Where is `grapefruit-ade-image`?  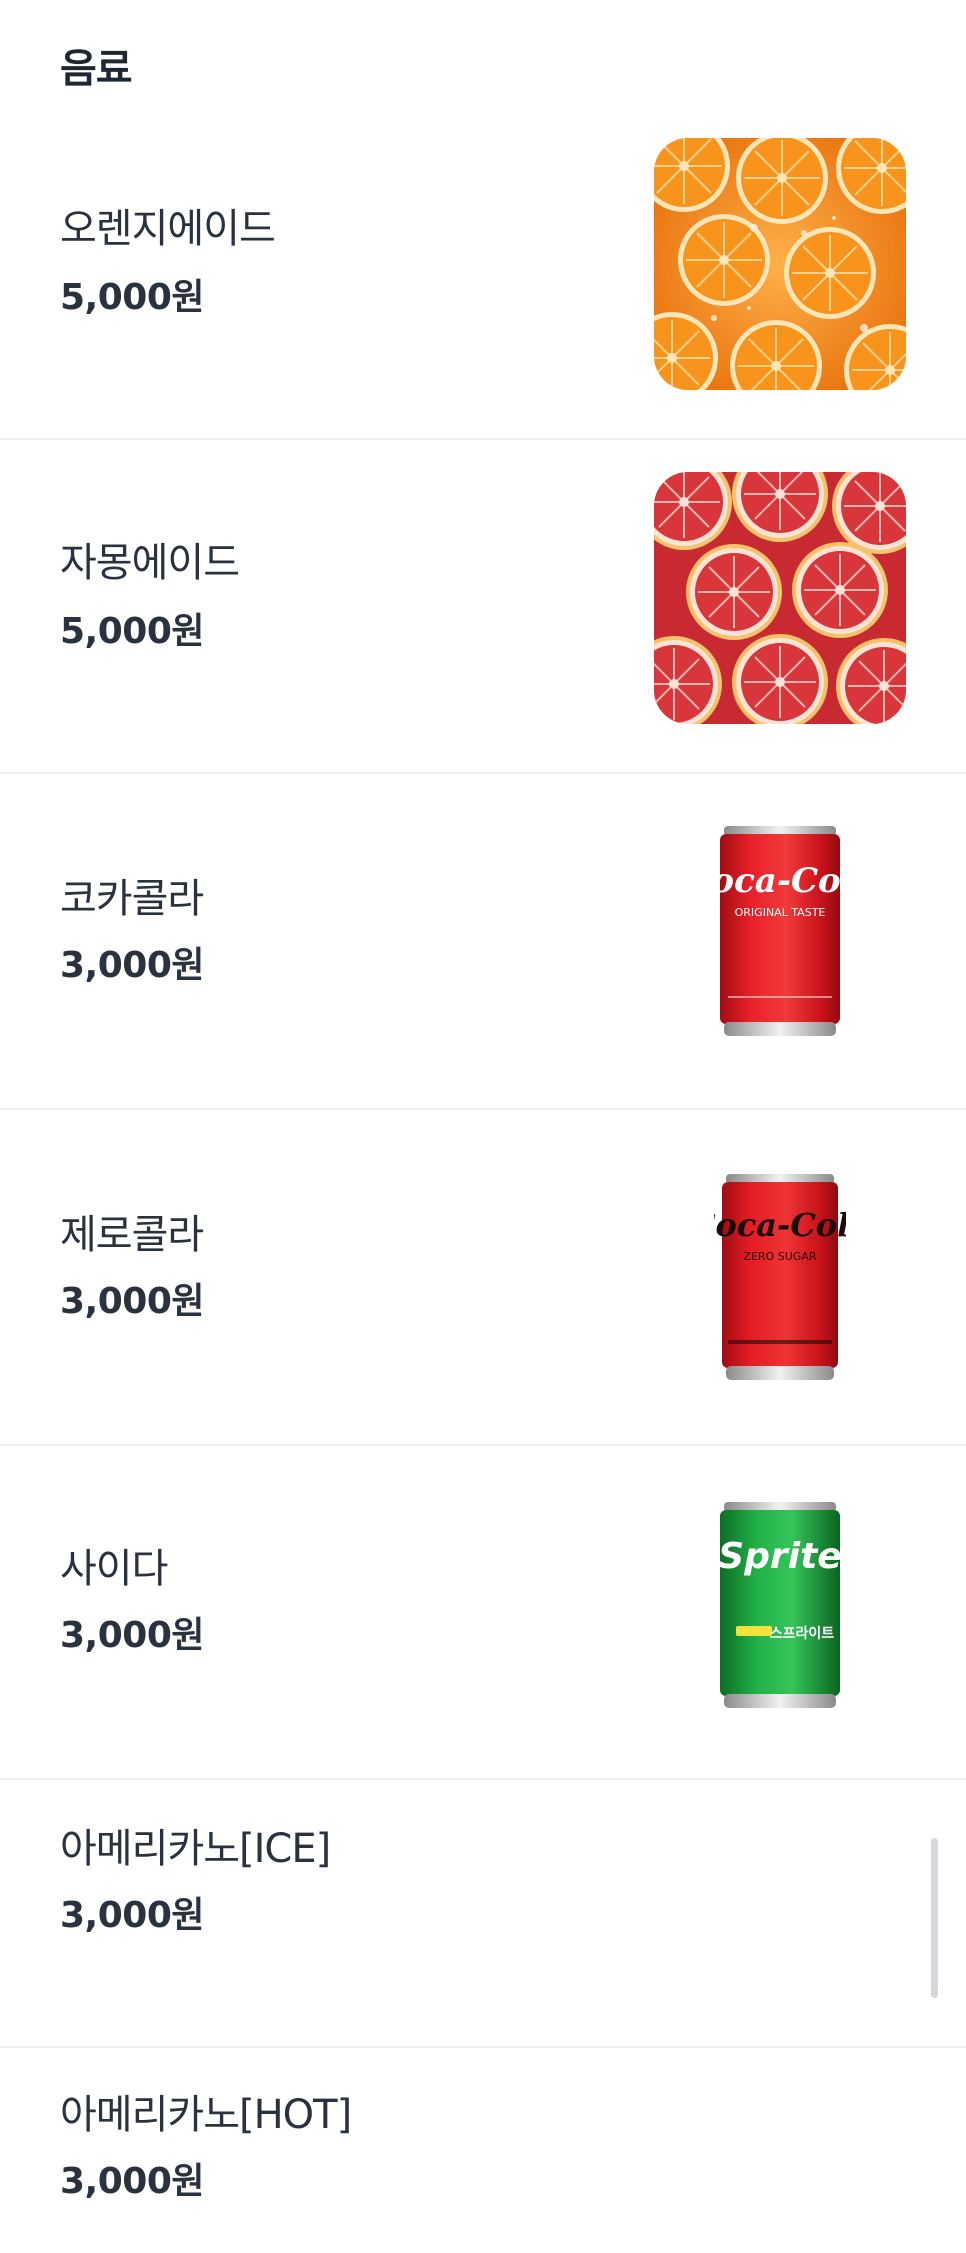
grapefruit-ade-image is located at coordinates (780, 598).